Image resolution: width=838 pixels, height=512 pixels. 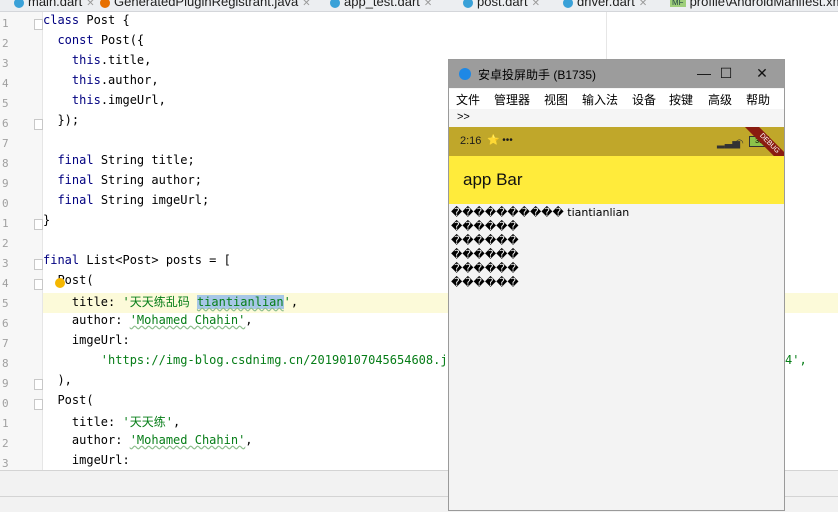 What do you see at coordinates (512, 99) in the screenshot?
I see `menu-manager: 管理器` at bounding box center [512, 99].